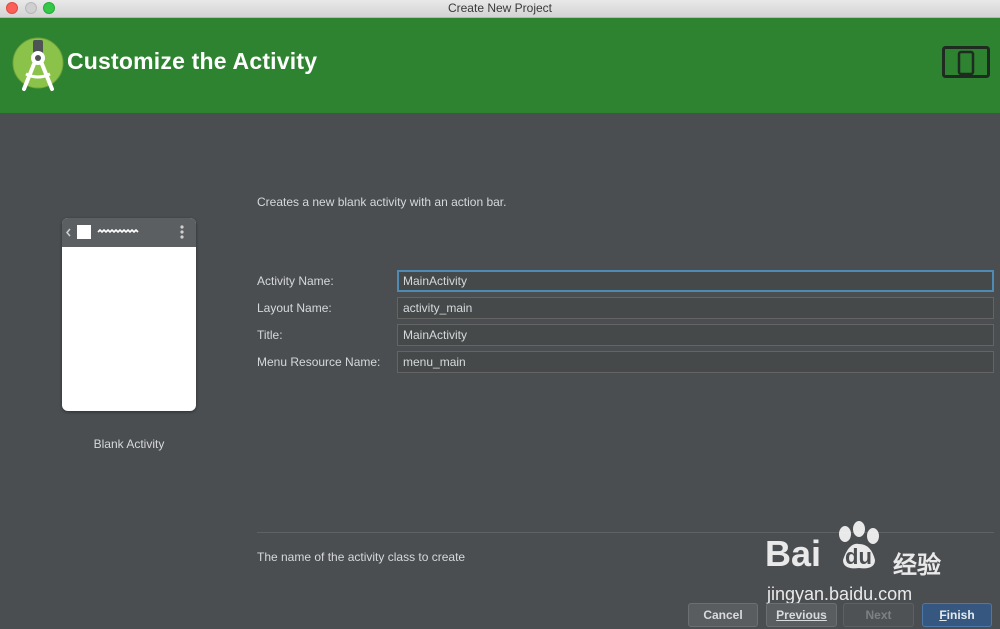  What do you see at coordinates (793, 553) in the screenshot?
I see `watermark-brand-left: Bai` at bounding box center [793, 553].